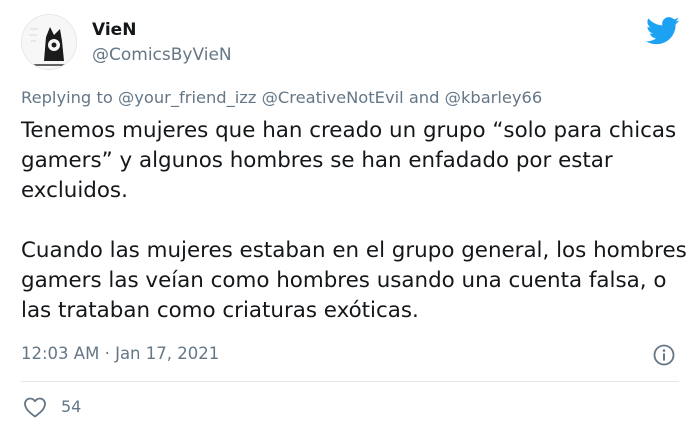  I want to click on info-icon, so click(664, 355).